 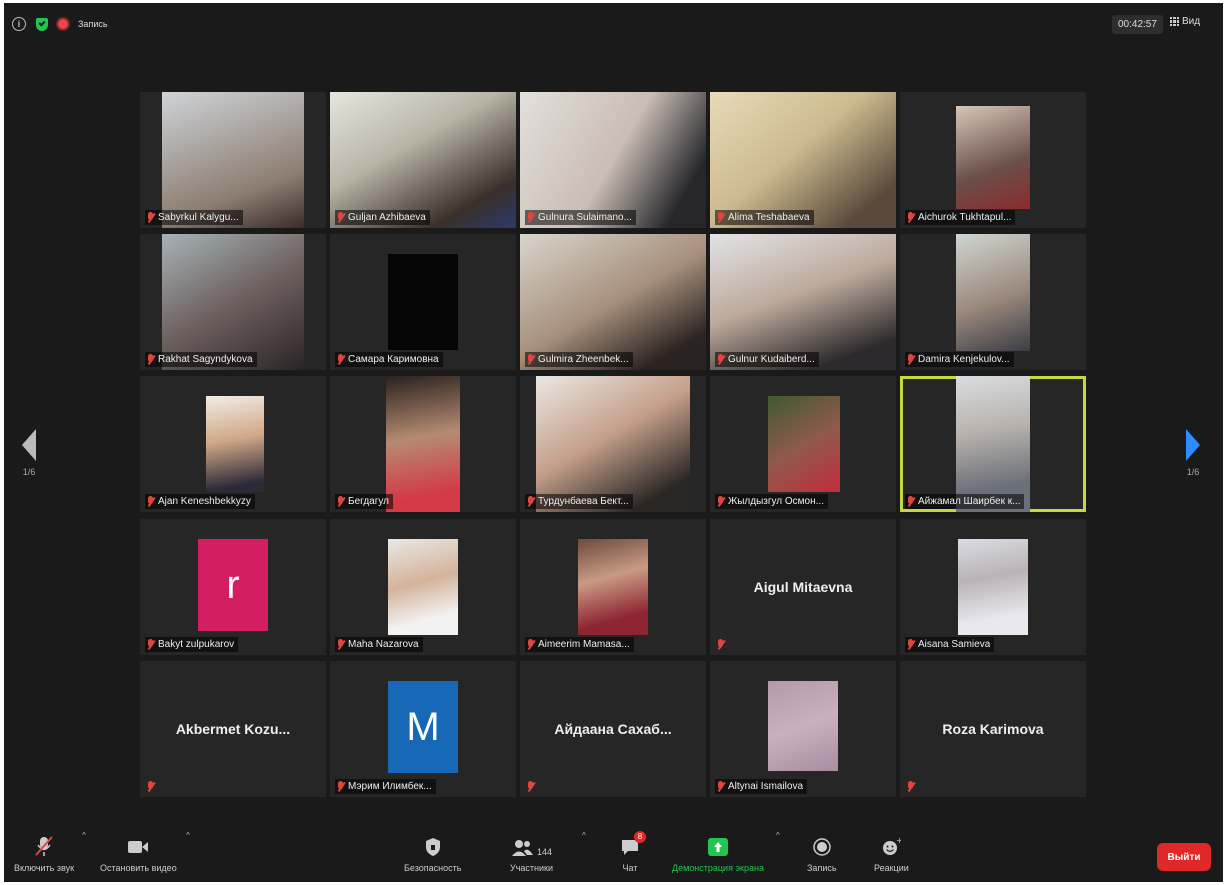 What do you see at coordinates (803, 160) in the screenshot?
I see `participant-tile: Alima Teshabaeva` at bounding box center [803, 160].